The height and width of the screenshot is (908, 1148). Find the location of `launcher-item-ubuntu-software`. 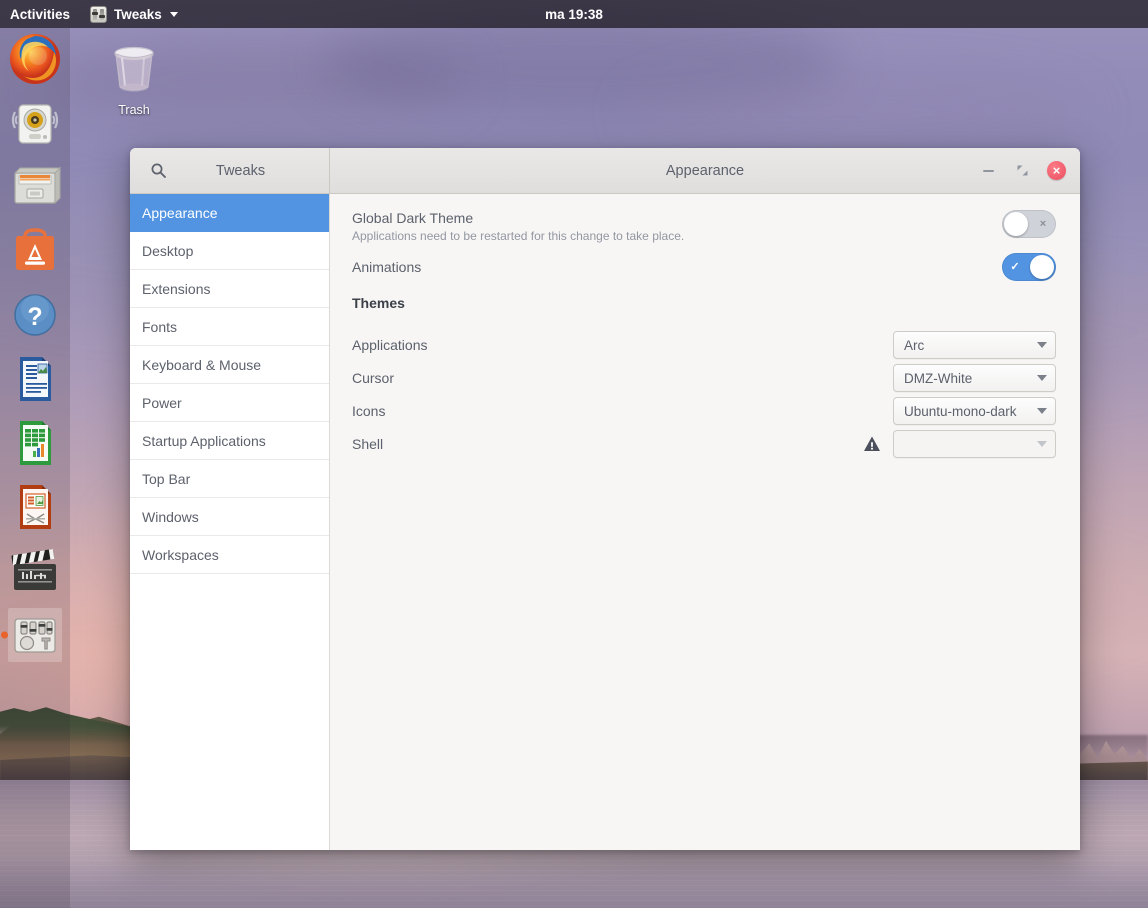

launcher-item-ubuntu-software is located at coordinates (35, 251).